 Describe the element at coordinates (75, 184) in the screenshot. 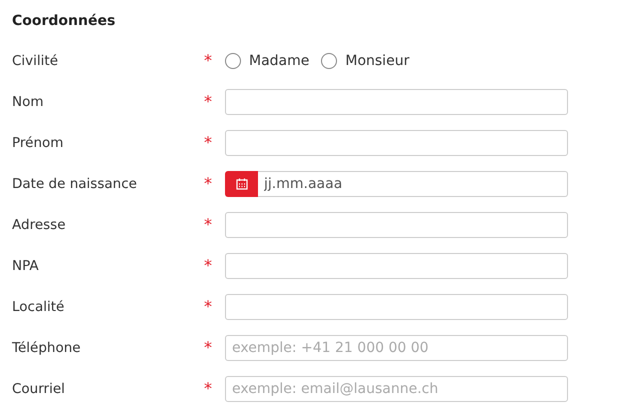

I see `field-label: Date de naissance` at that location.